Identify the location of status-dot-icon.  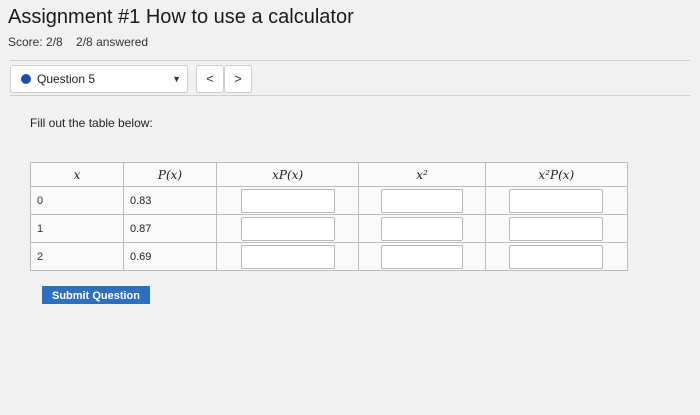
(26, 79).